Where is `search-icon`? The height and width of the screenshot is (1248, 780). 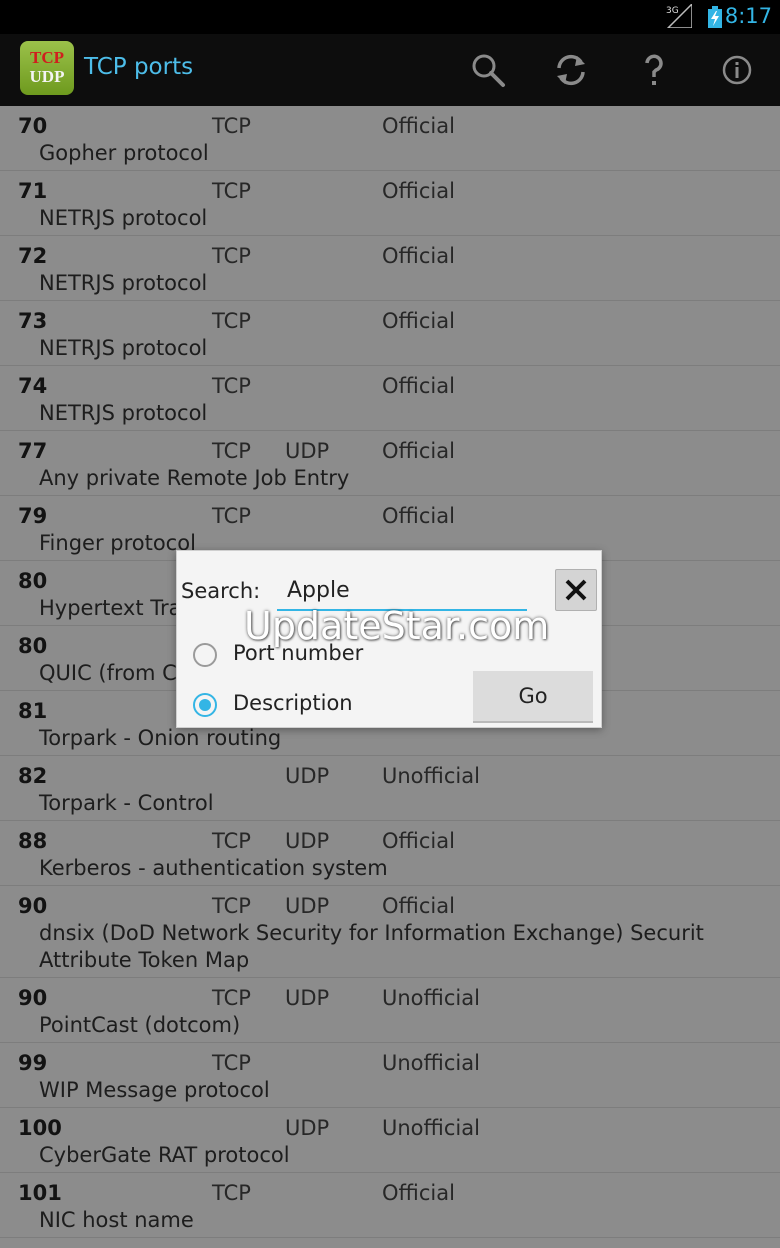
search-icon is located at coordinates (488, 70).